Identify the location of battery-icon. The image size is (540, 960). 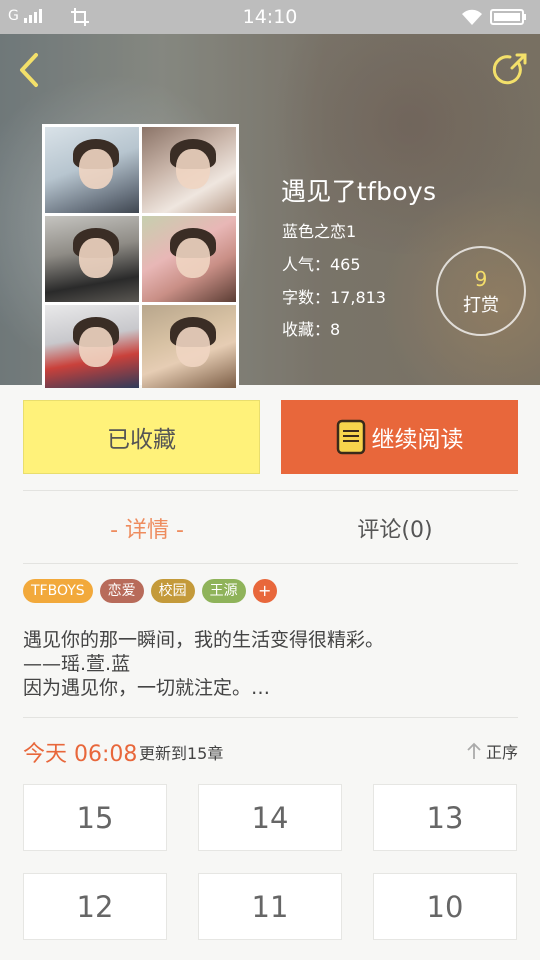
(508, 17).